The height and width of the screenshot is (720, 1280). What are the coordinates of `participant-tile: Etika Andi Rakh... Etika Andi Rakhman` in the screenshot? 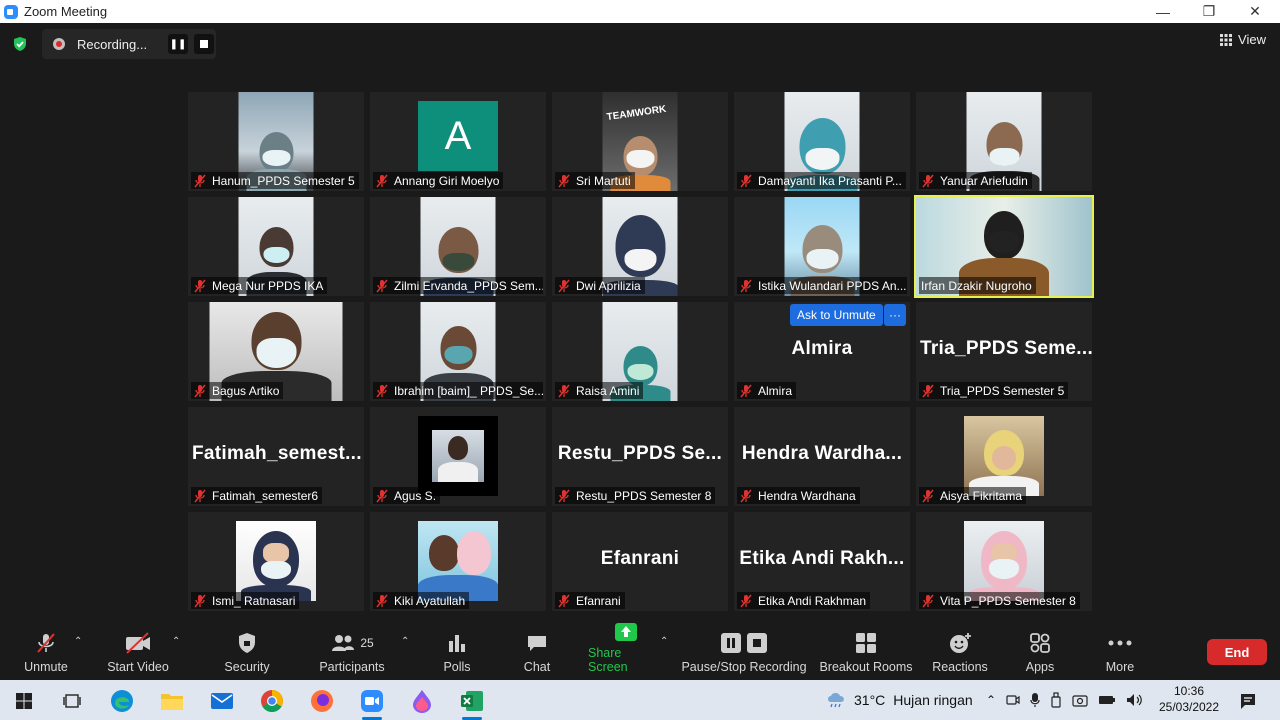 It's located at (822, 561).